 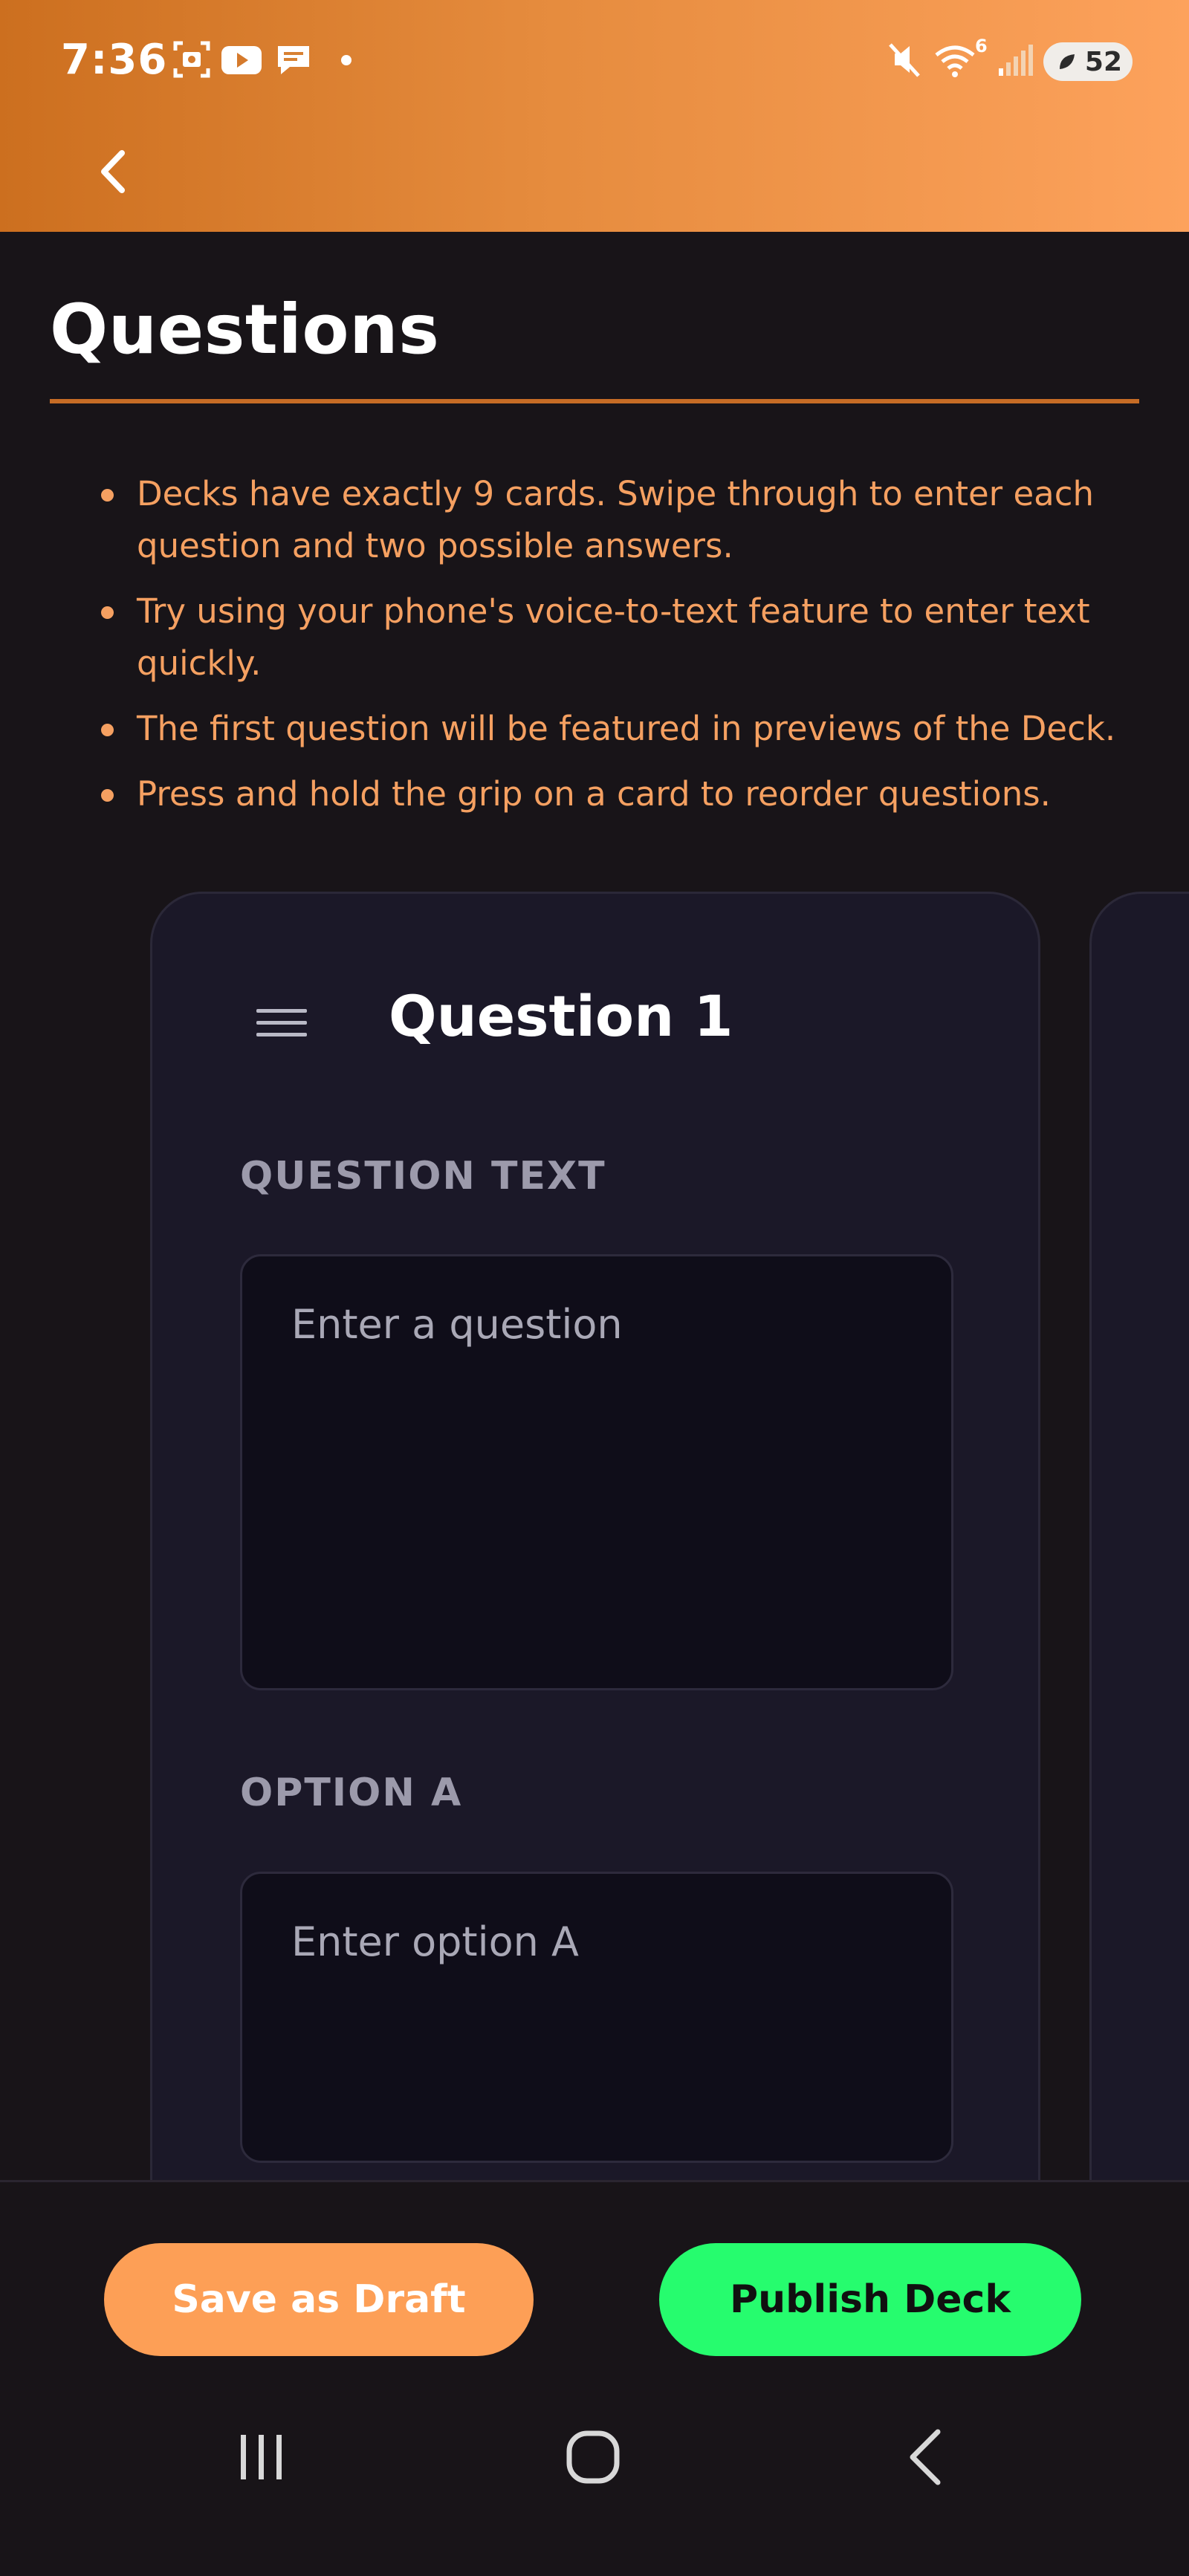 What do you see at coordinates (423, 1176) in the screenshot?
I see `question-text-label: QUESTION TEXT` at bounding box center [423, 1176].